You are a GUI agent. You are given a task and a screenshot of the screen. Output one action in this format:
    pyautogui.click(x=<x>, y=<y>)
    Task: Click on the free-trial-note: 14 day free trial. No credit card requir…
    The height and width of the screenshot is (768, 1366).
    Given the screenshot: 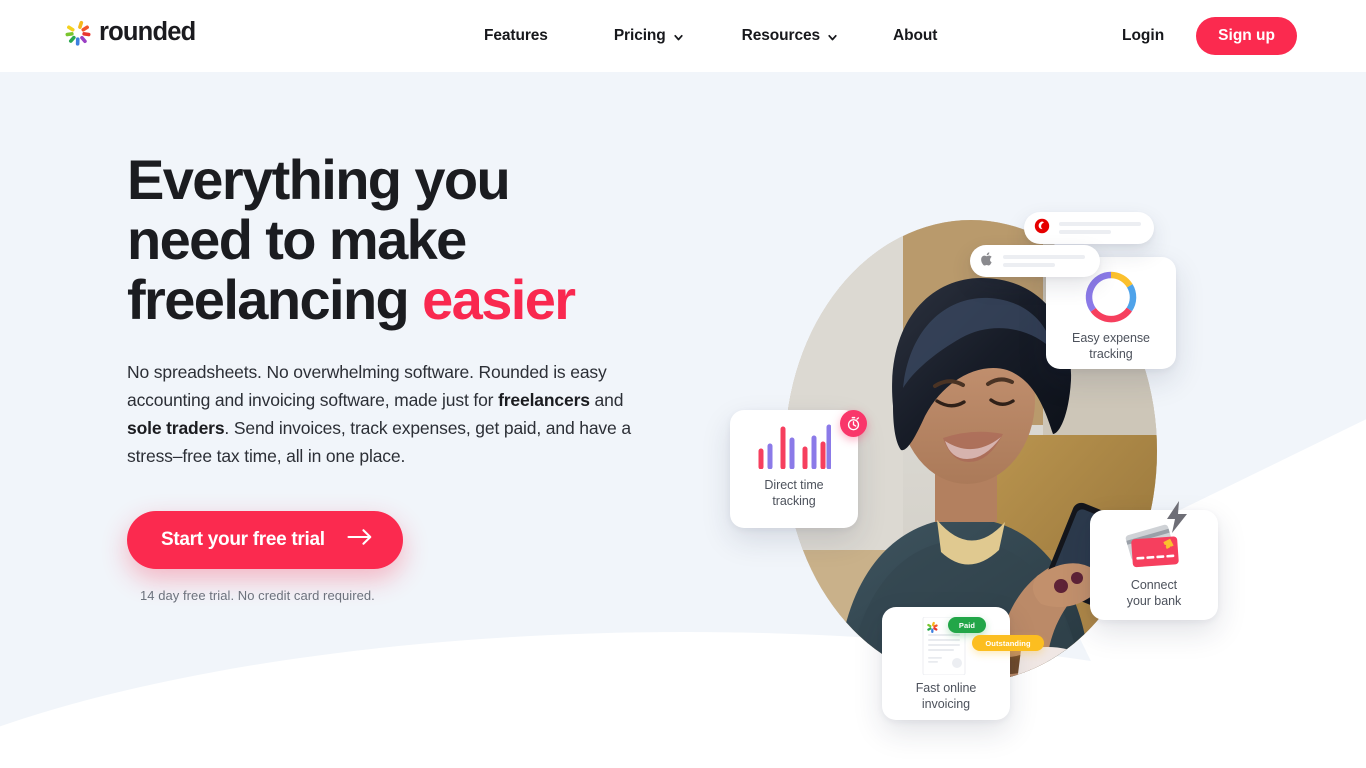 What is the action you would take?
    pyautogui.click(x=257, y=595)
    